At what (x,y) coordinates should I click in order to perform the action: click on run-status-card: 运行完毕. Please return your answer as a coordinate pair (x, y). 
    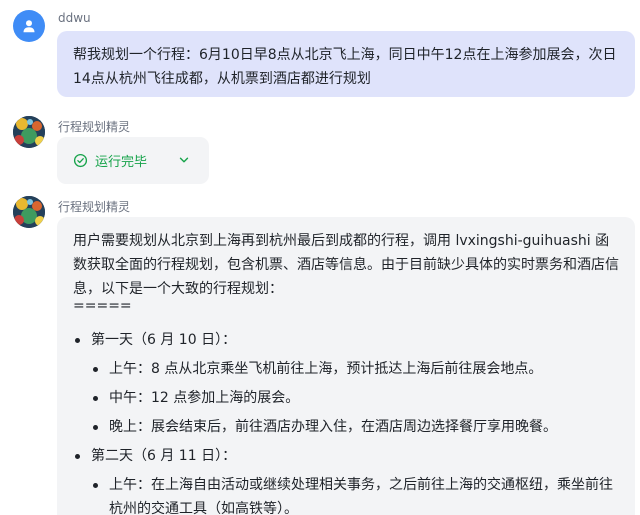
    Looking at the image, I should click on (133, 160).